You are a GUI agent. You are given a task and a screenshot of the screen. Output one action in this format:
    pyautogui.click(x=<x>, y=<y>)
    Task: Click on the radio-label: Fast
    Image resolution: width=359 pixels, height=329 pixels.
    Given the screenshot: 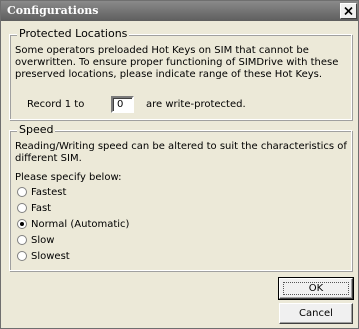 What is the action you would take?
    pyautogui.click(x=41, y=208)
    